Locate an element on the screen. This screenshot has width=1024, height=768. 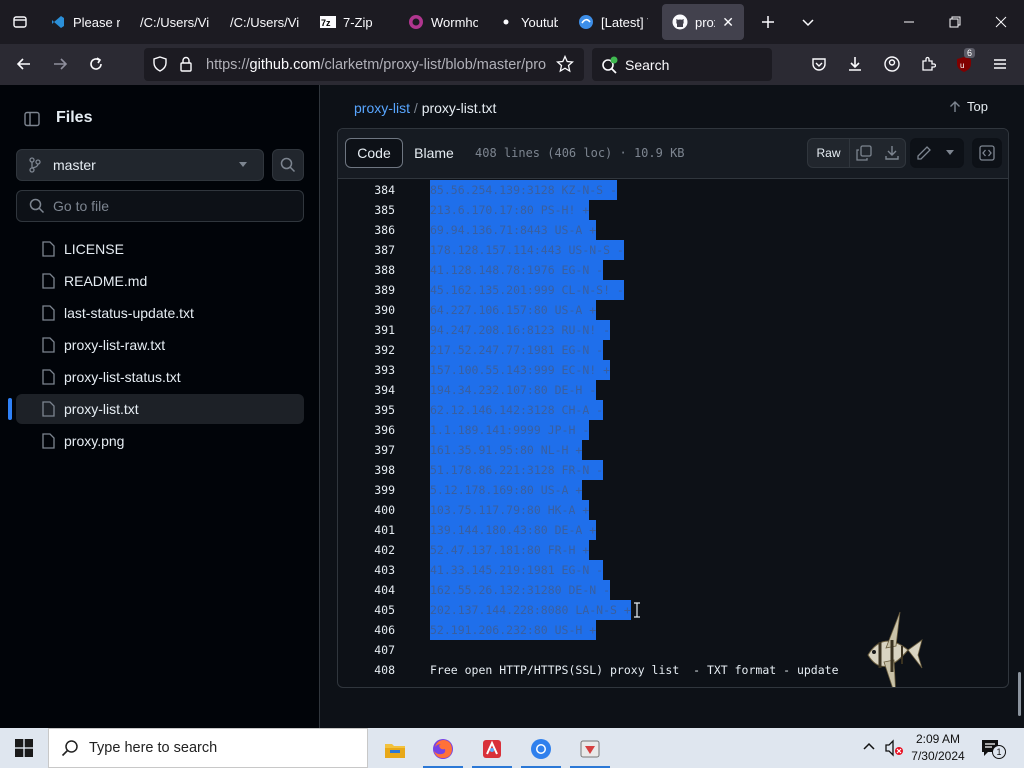
go-to-file-input: Go to file is located at coordinates (160, 206).